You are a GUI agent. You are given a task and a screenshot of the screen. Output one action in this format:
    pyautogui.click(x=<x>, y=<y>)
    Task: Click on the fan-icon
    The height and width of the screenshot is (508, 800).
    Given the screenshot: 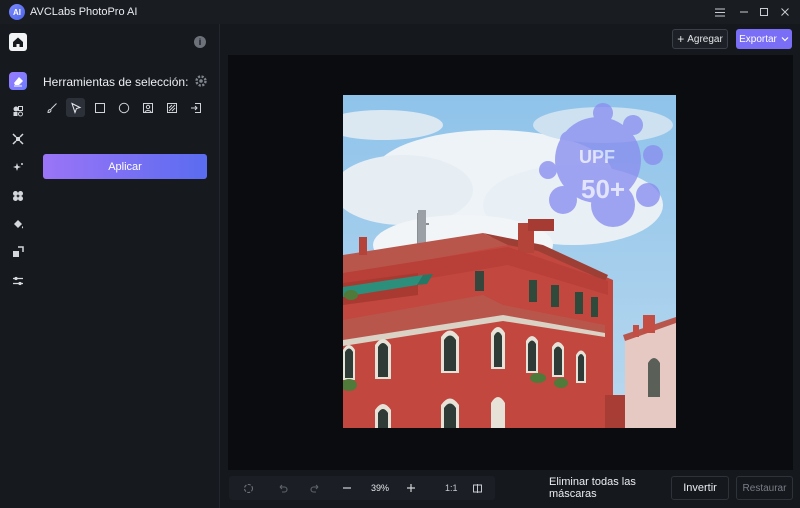 What is the action you would take?
    pyautogui.click(x=18, y=196)
    